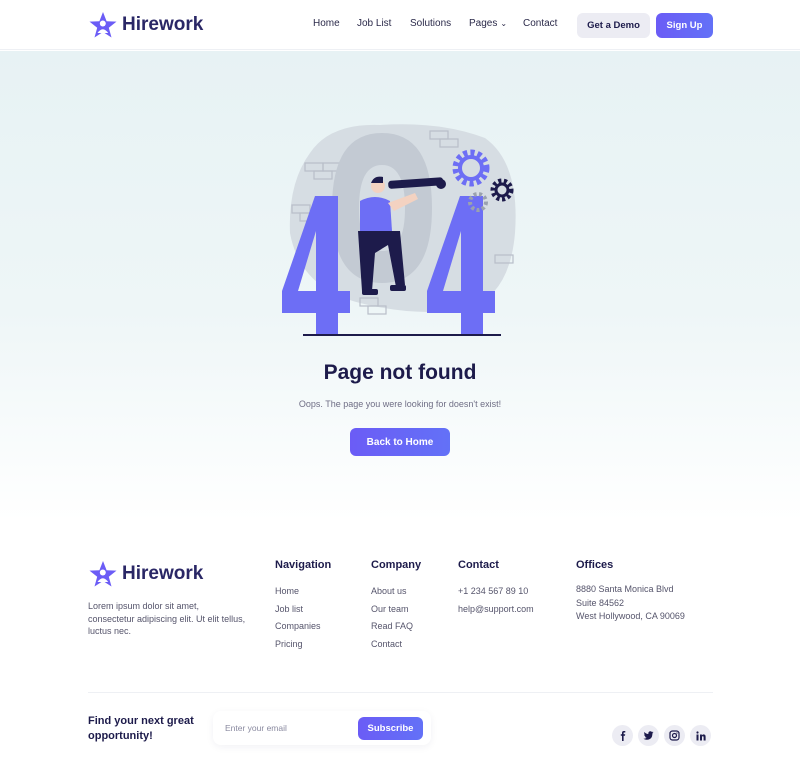 The height and width of the screenshot is (763, 800). What do you see at coordinates (141, 728) in the screenshot?
I see `footer-cta-text: Find your next great opportunity!` at bounding box center [141, 728].